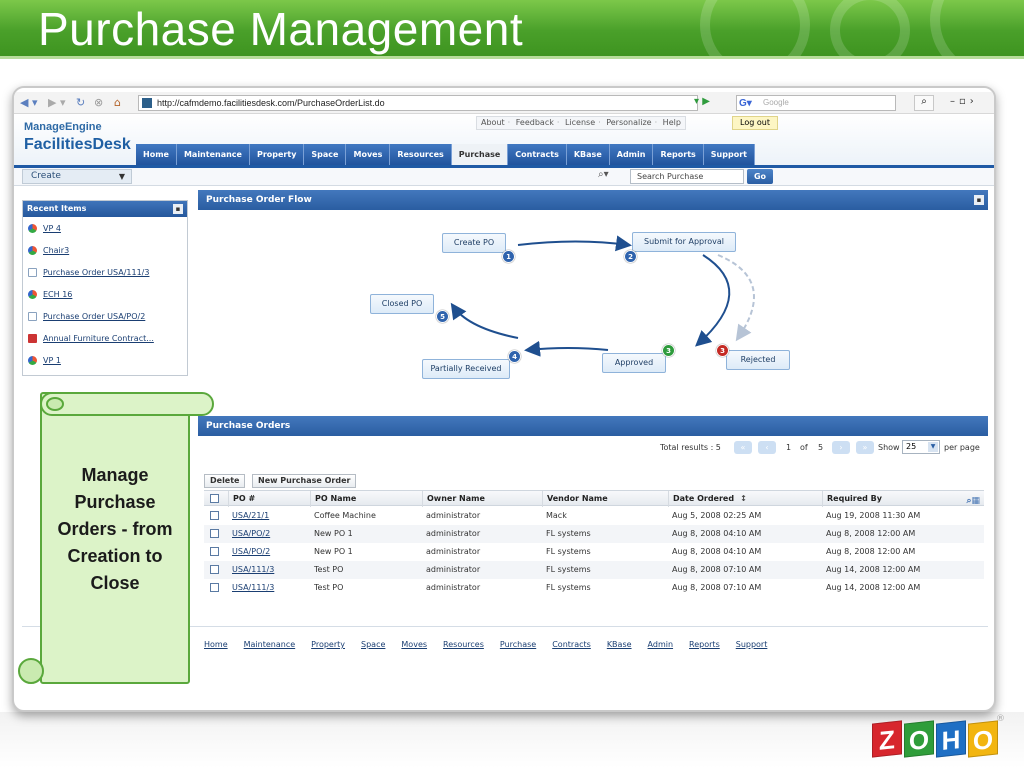  Describe the element at coordinates (482, 499) in the screenshot. I see `col-owner-name: Owner Name` at that location.